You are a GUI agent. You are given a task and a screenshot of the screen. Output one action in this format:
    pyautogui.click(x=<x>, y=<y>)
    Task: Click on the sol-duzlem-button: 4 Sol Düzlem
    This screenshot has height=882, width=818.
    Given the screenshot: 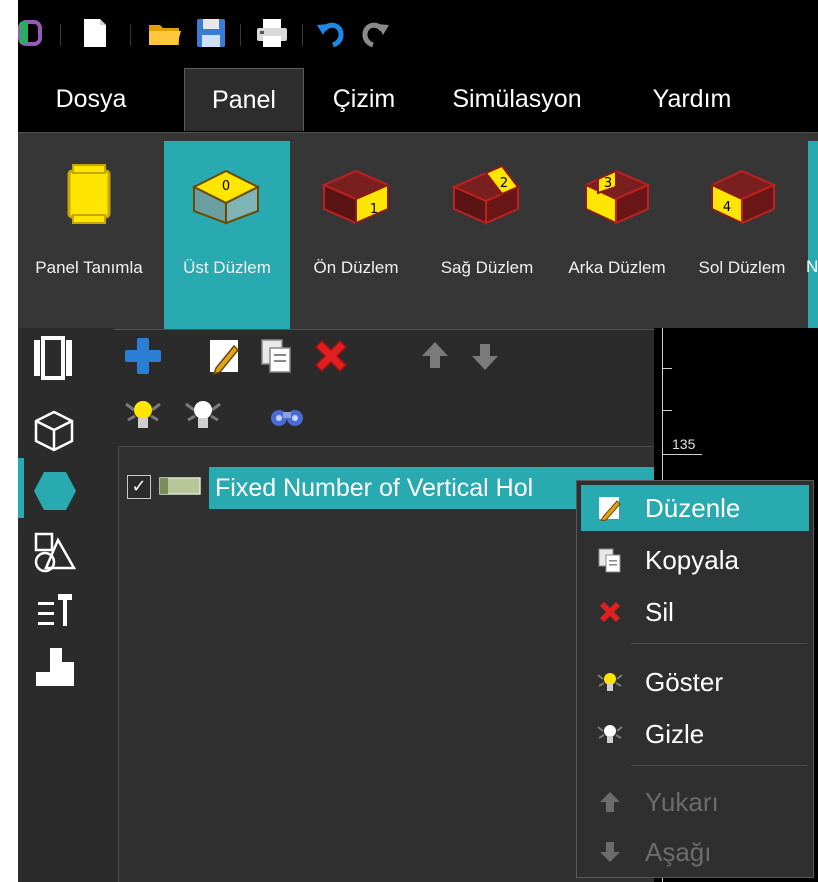 What is the action you would take?
    pyautogui.click(x=742, y=235)
    